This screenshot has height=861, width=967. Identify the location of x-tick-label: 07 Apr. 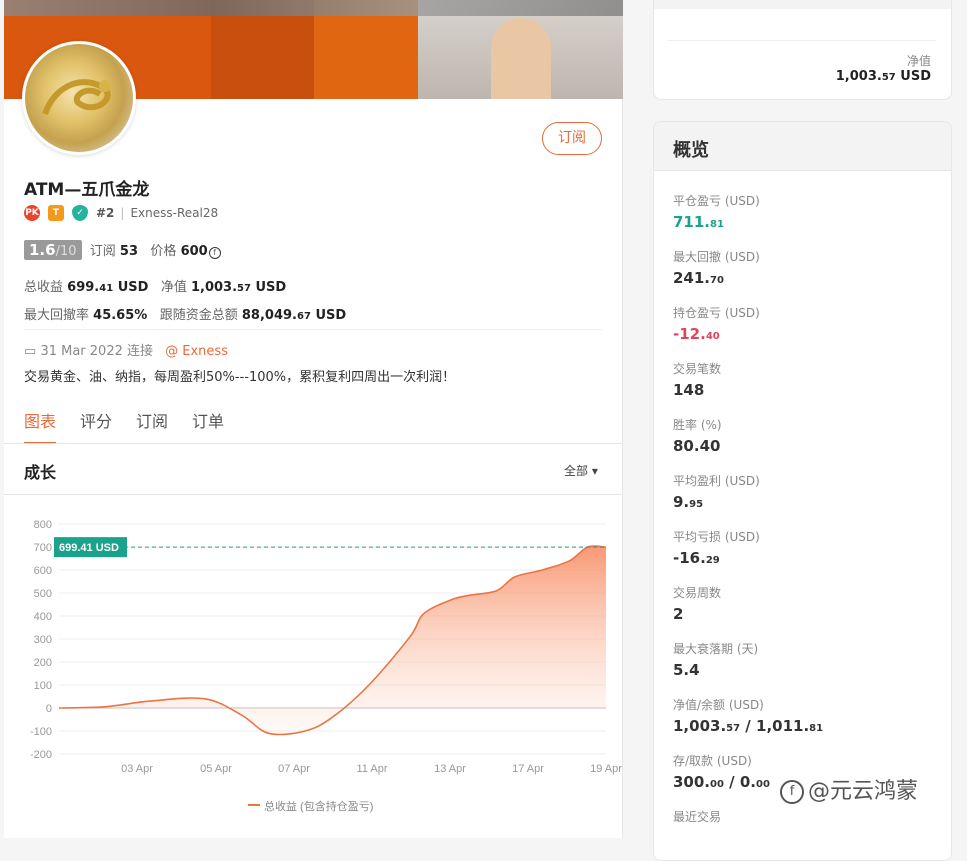
(294, 769).